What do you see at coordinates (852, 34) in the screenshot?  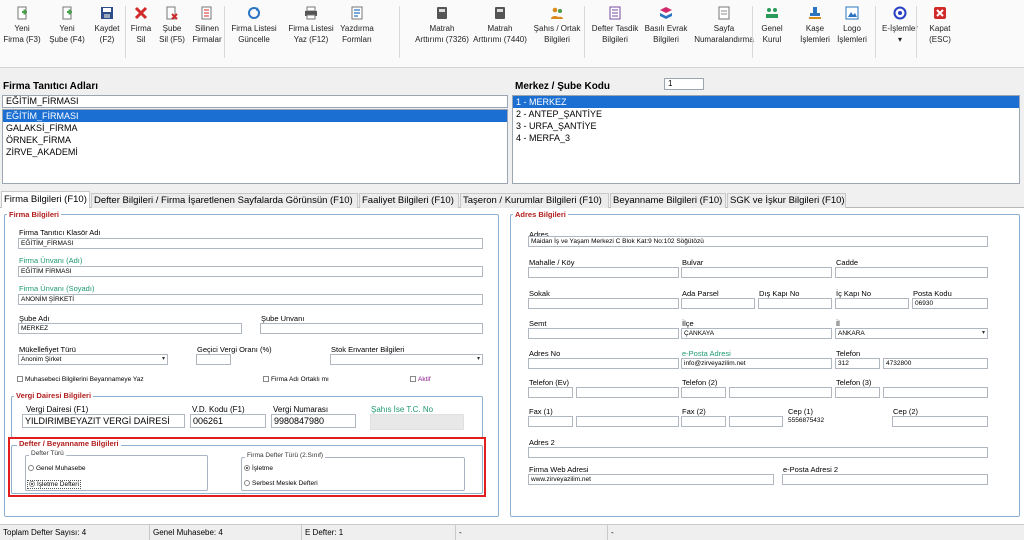 I see `toolbar-button-17: Logo İşlemleri` at bounding box center [852, 34].